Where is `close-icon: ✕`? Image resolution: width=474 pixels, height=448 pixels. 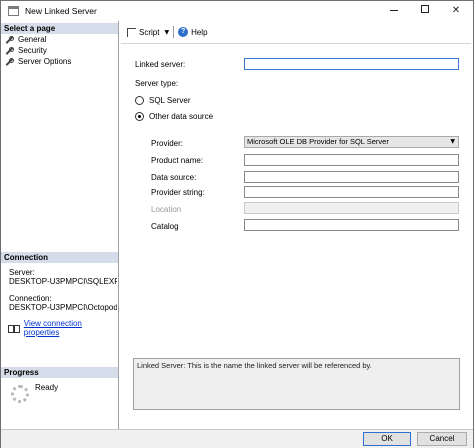
close-icon: ✕ is located at coordinates (456, 10).